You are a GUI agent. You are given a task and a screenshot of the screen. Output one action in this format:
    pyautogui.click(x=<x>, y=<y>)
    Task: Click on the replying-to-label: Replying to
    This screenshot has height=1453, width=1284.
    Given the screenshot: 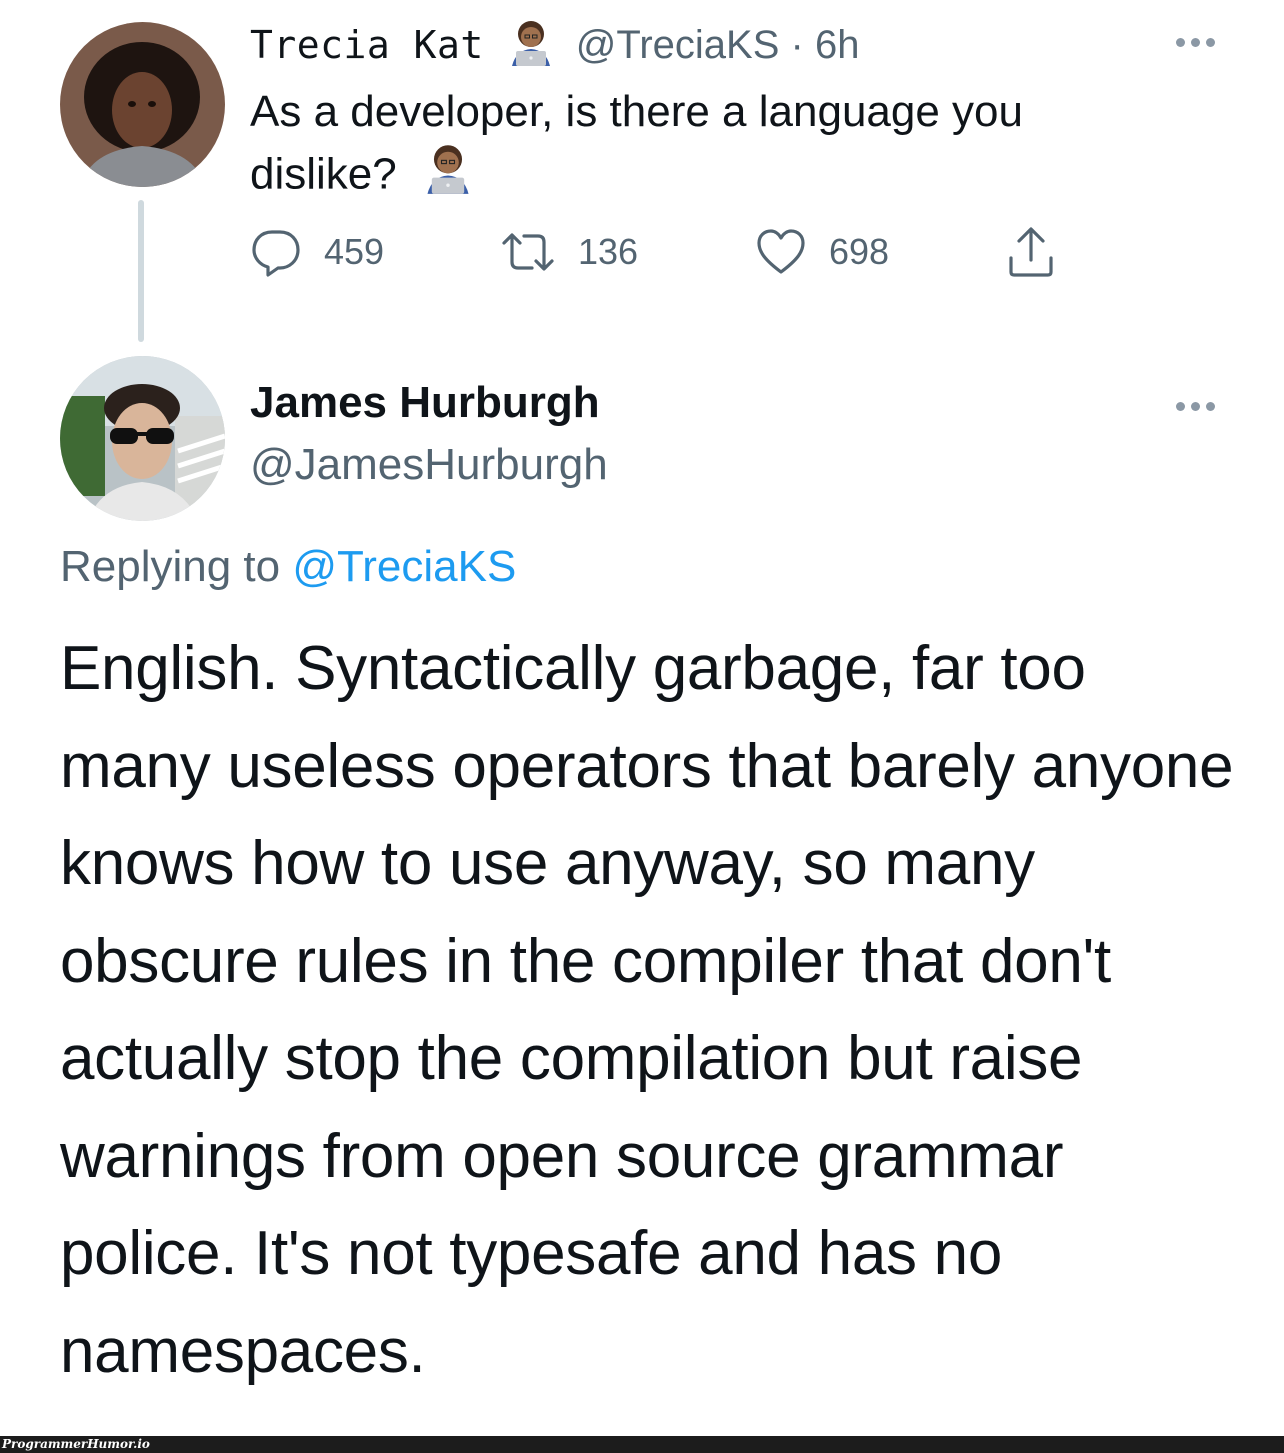 What is the action you would take?
    pyautogui.click(x=176, y=566)
    